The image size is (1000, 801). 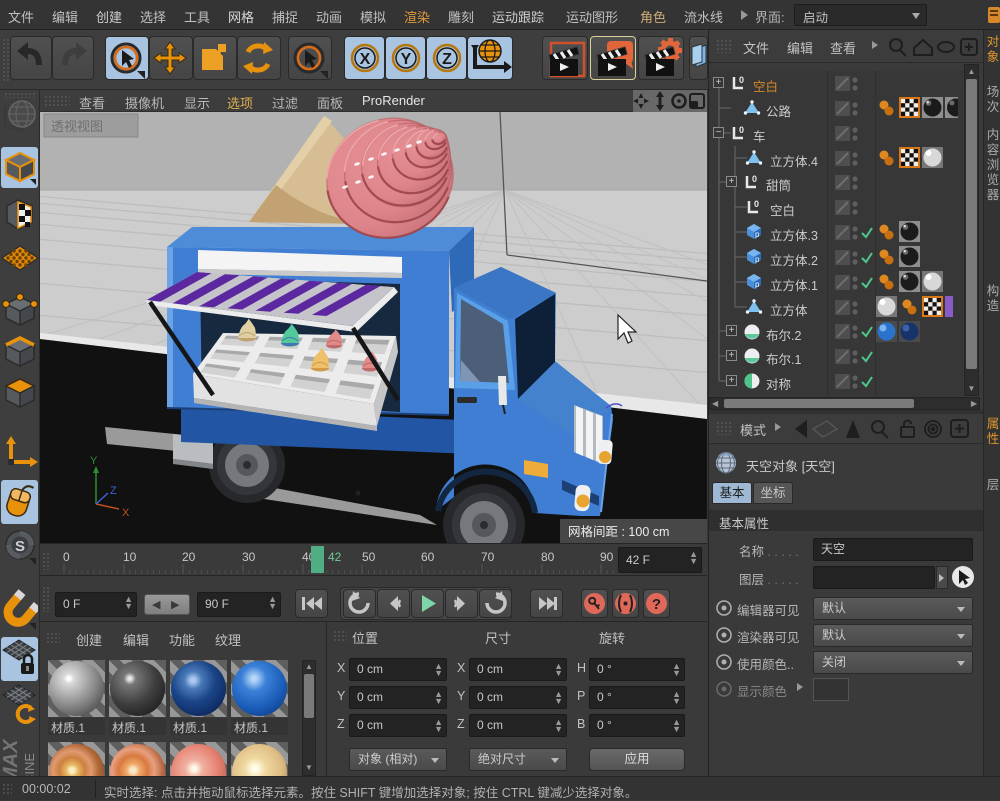 I want to click on svg-text: 30, so click(x=249, y=557).